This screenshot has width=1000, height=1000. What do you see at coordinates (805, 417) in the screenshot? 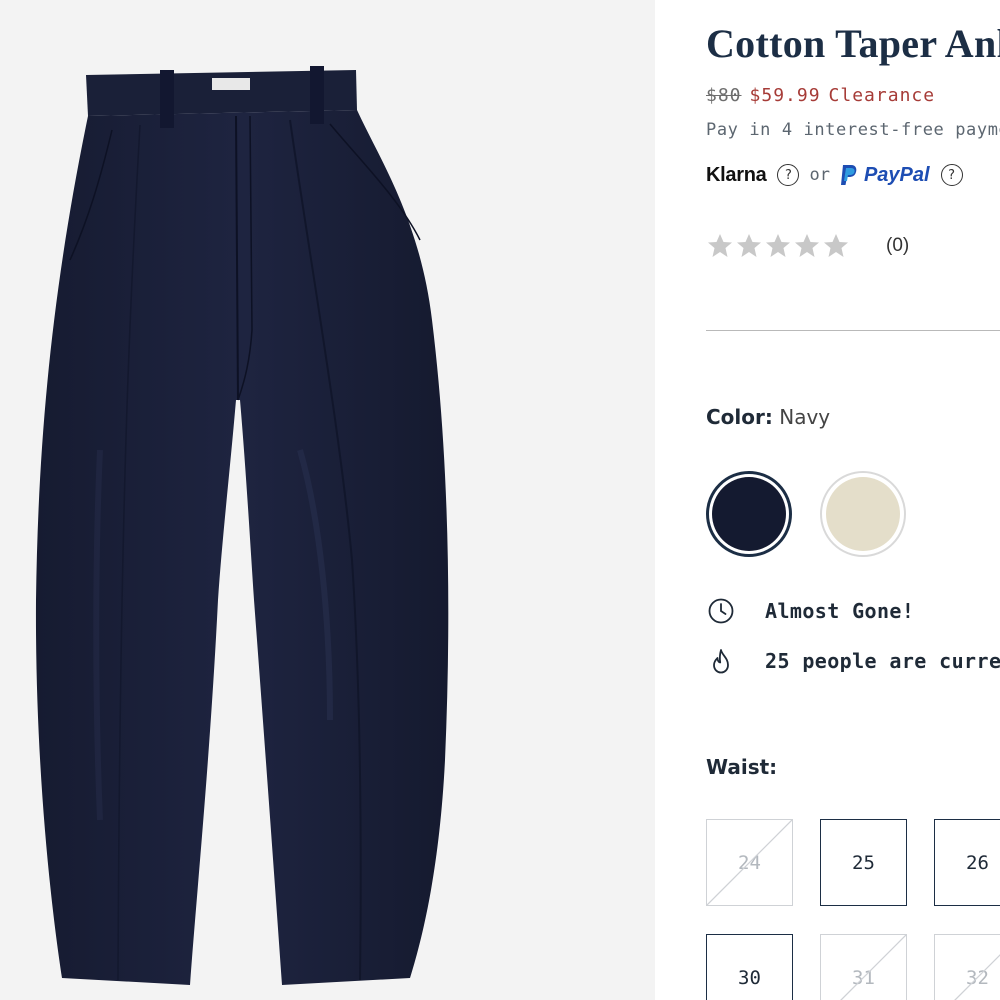
I see `selected-color-name: Navy` at bounding box center [805, 417].